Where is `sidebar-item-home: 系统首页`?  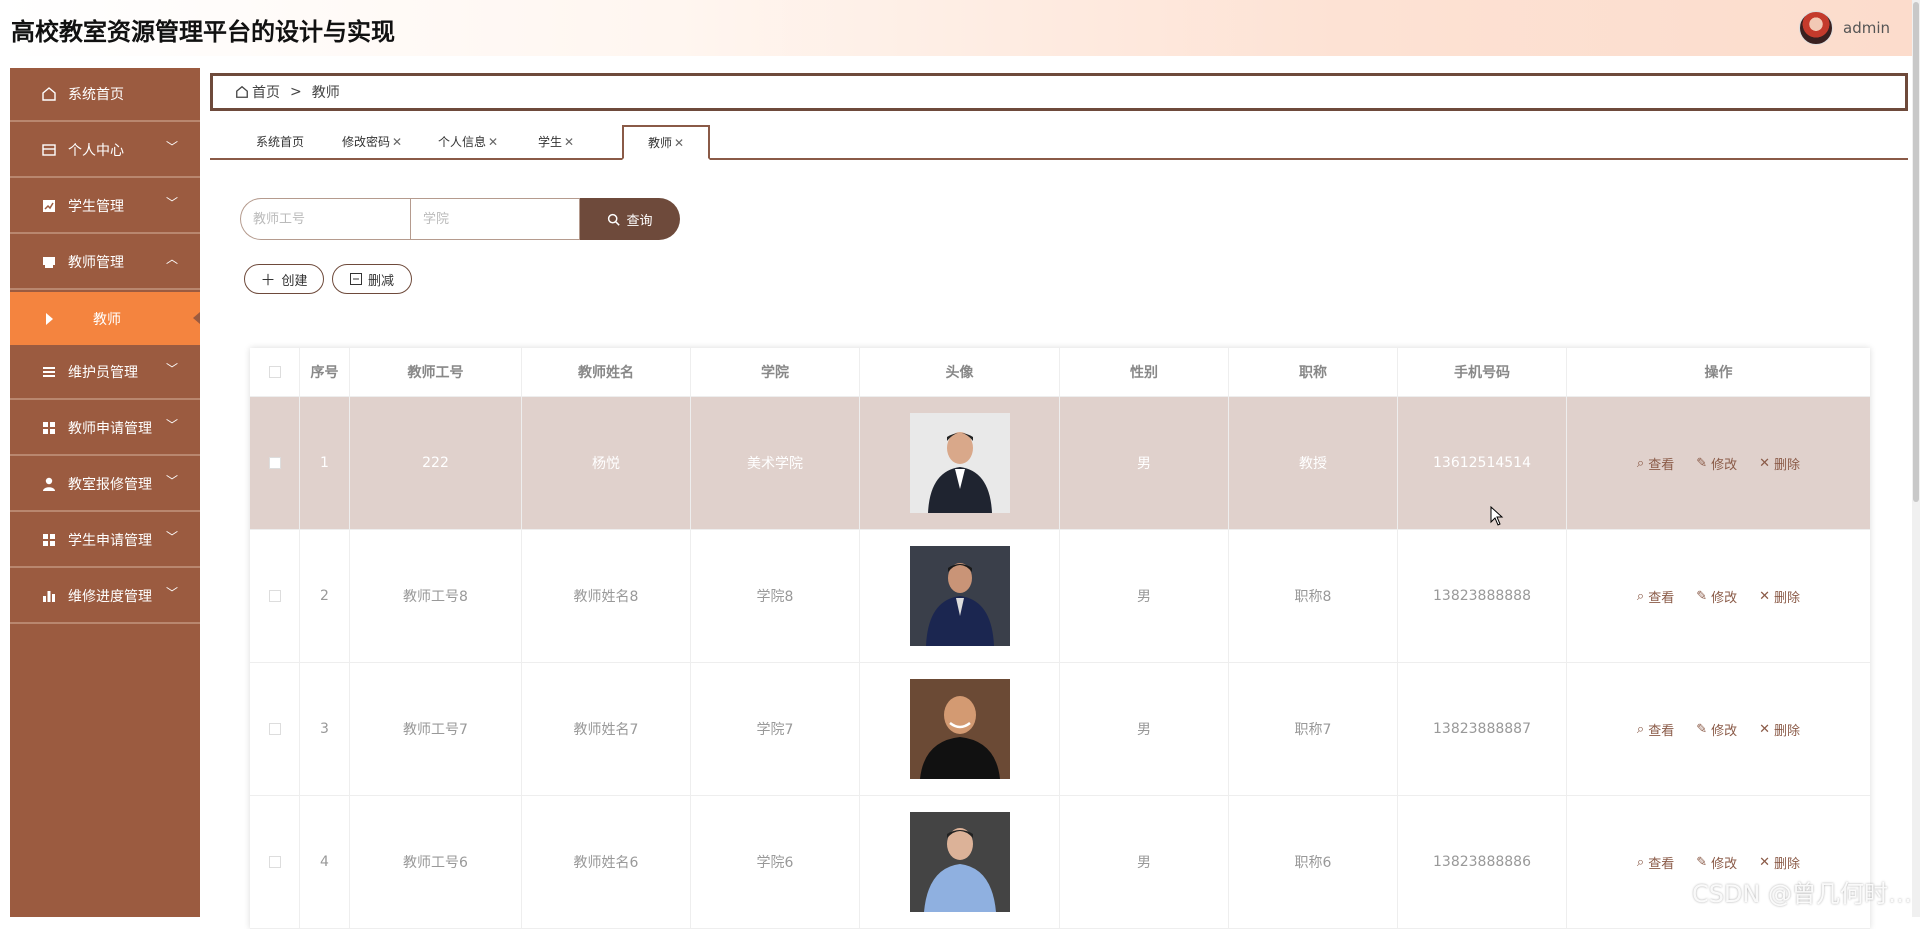
sidebar-item-home: 系统首页 is located at coordinates (105, 95).